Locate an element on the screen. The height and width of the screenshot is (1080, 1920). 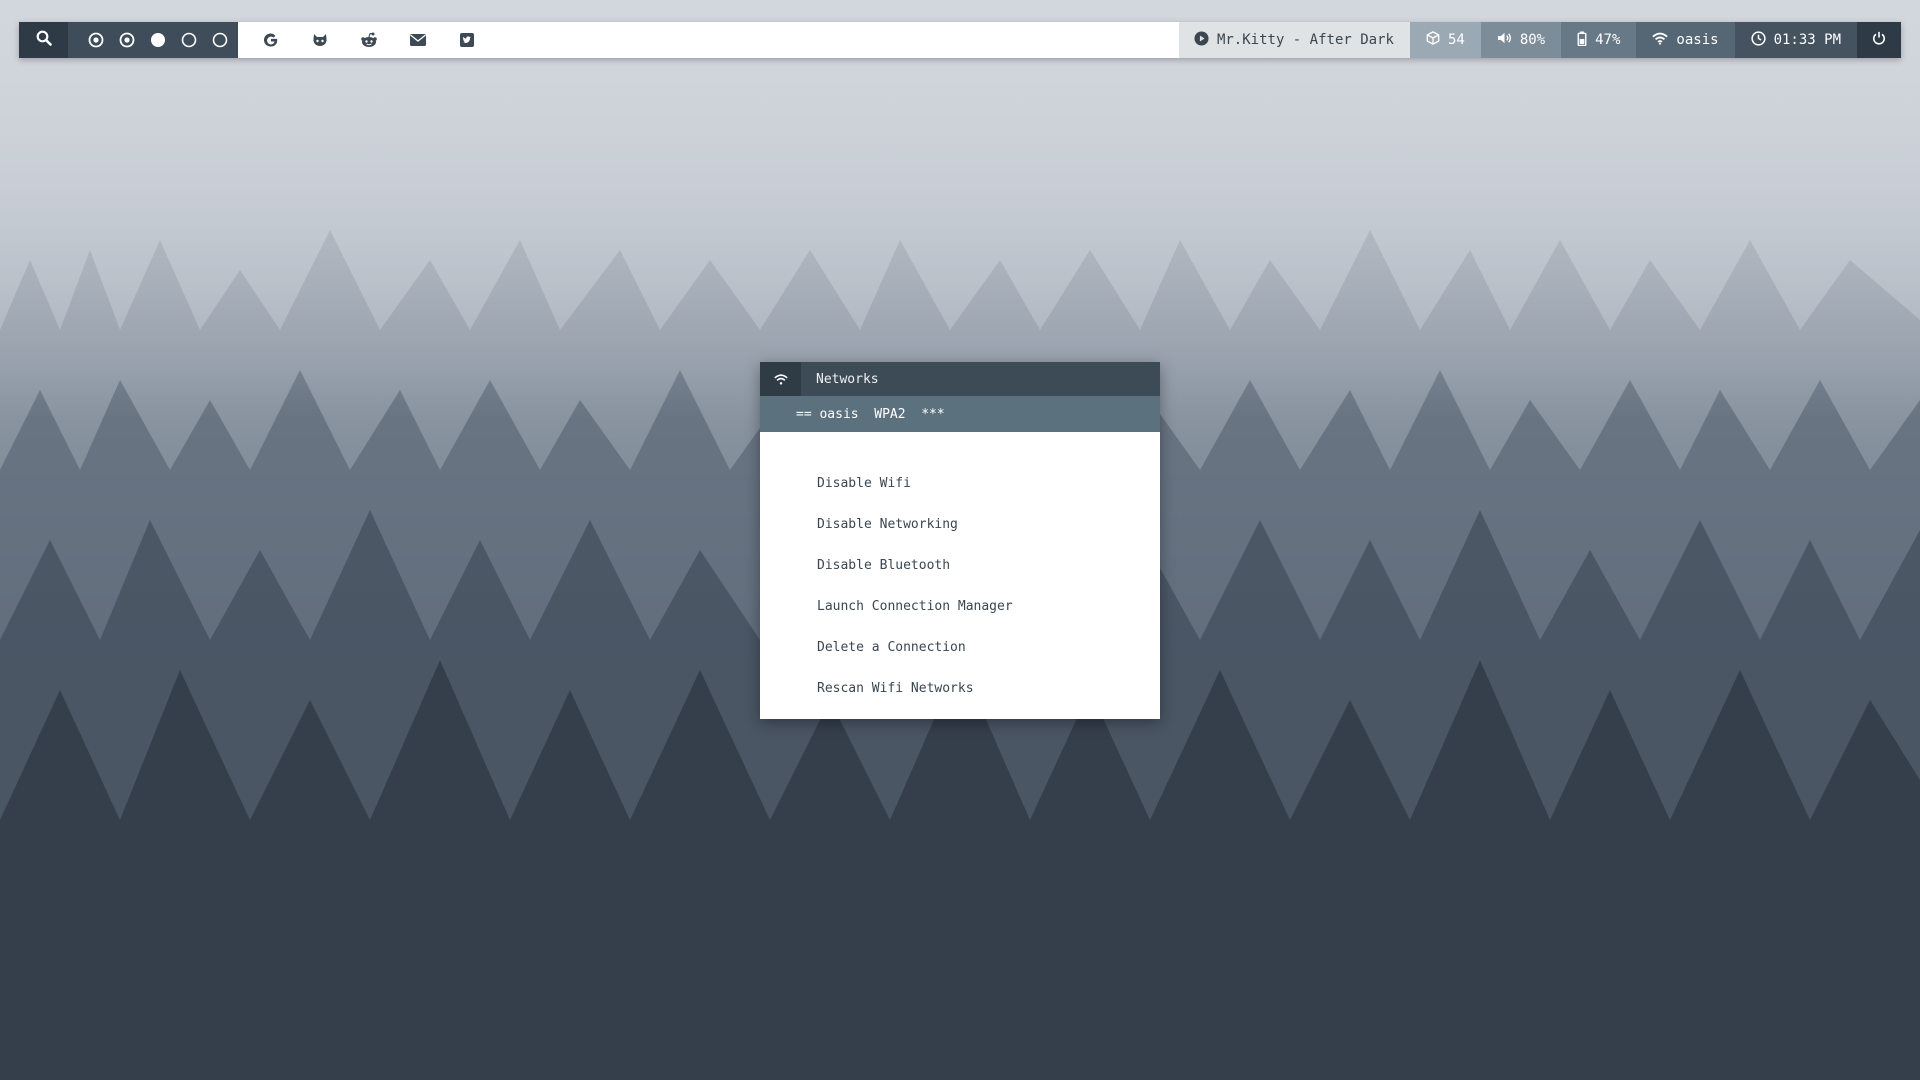
menu-item-delete-connection: Delete a Connection is located at coordinates (960, 660).